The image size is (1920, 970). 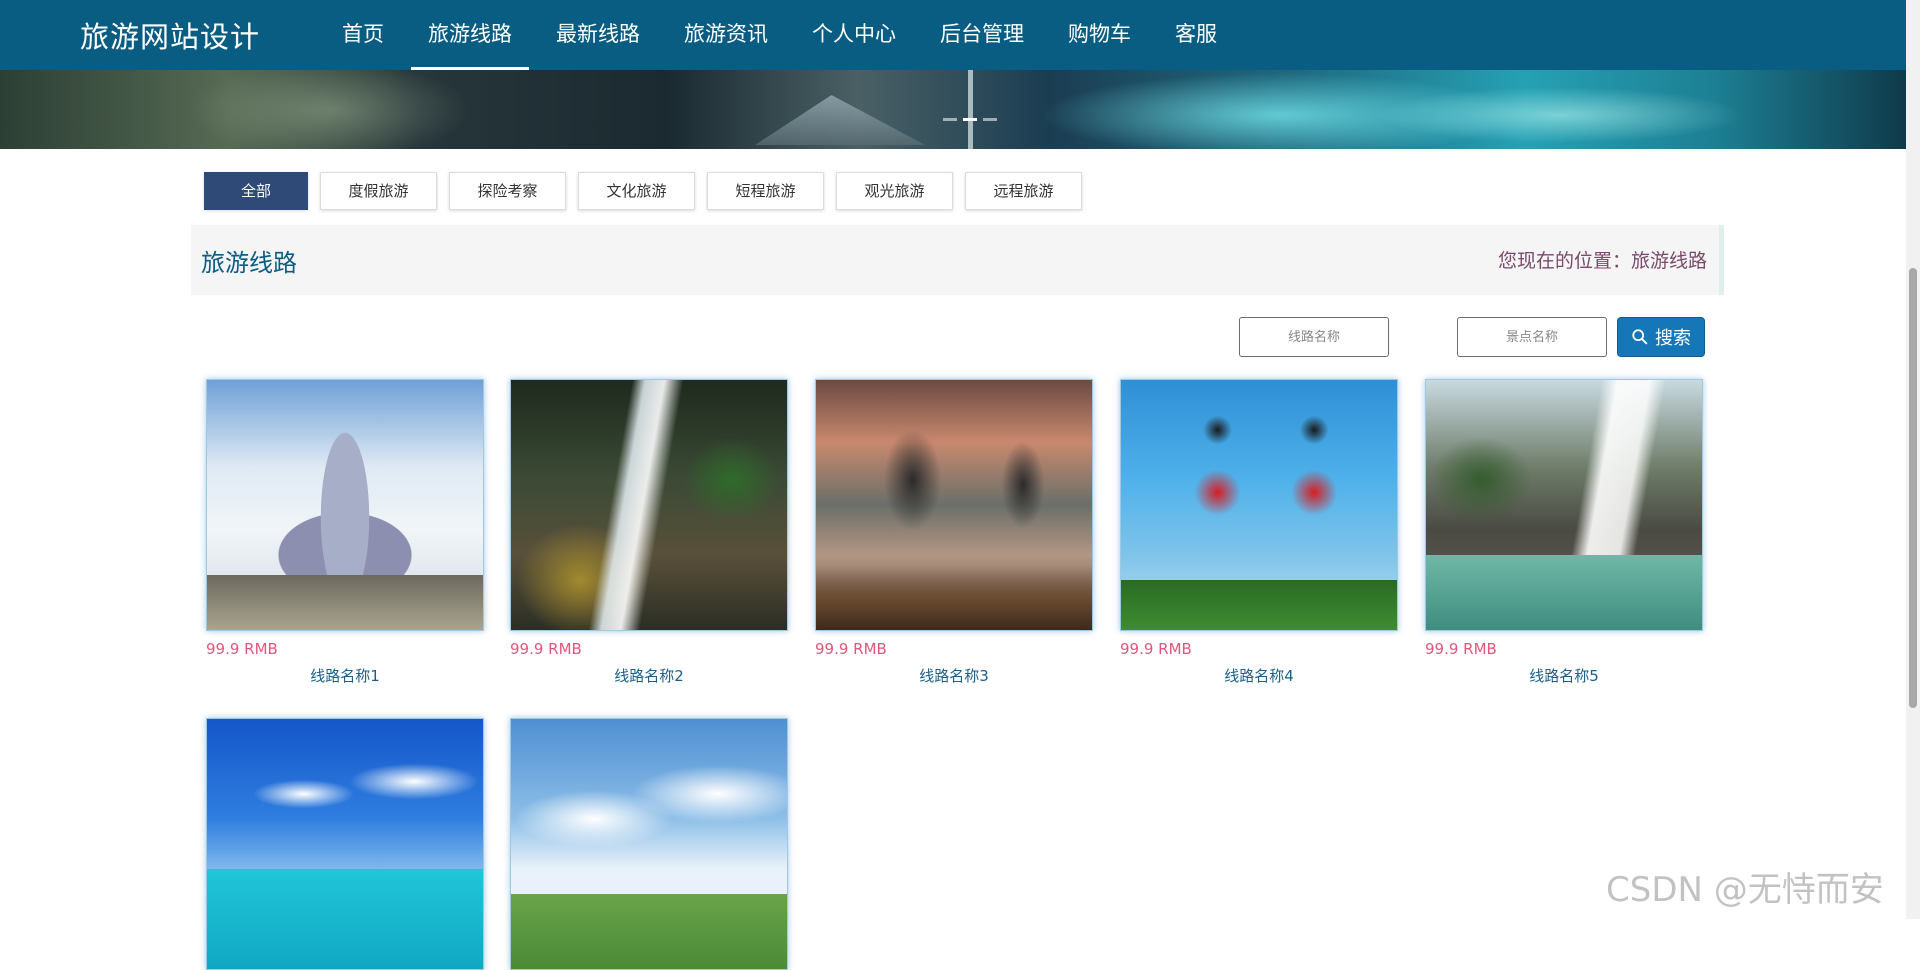 What do you see at coordinates (1259, 505) in the screenshot?
I see `route-image-mickey-minnie` at bounding box center [1259, 505].